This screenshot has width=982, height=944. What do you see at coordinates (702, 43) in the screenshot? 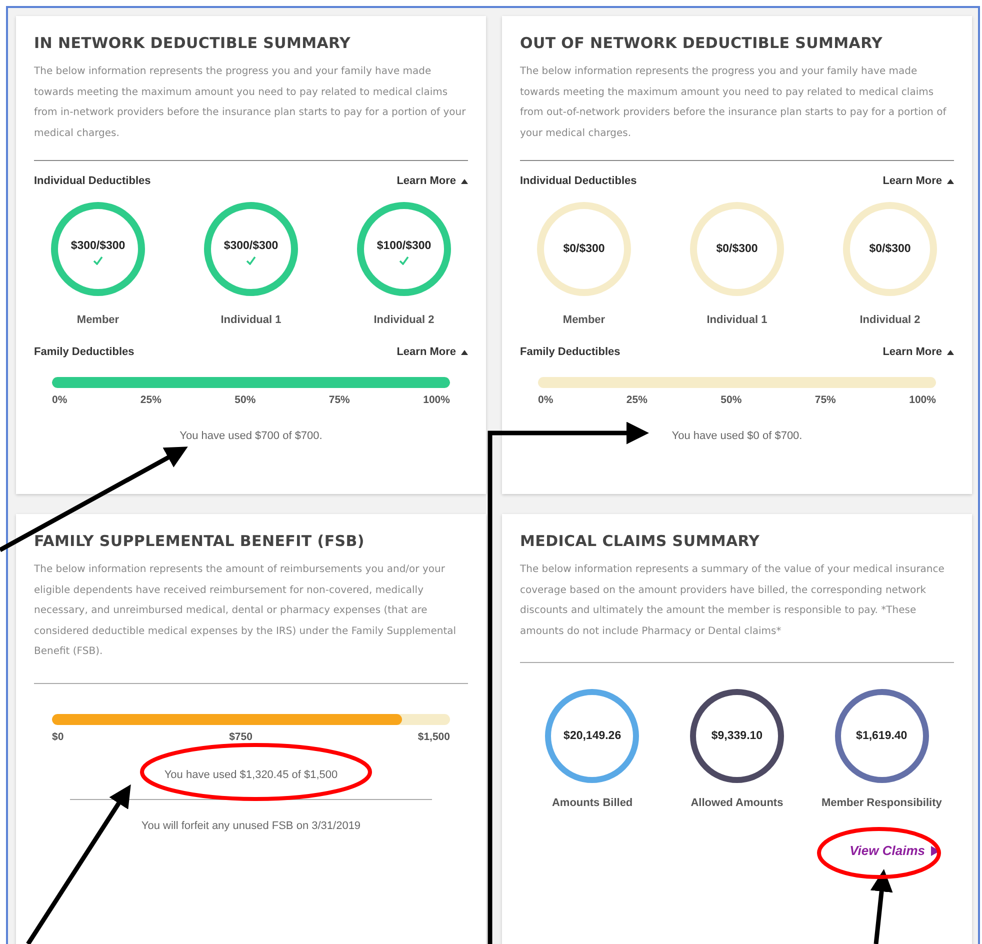
I see `card-title: OUT OF NETWORK DEDUCTIBLE SUMMARY` at bounding box center [702, 43].